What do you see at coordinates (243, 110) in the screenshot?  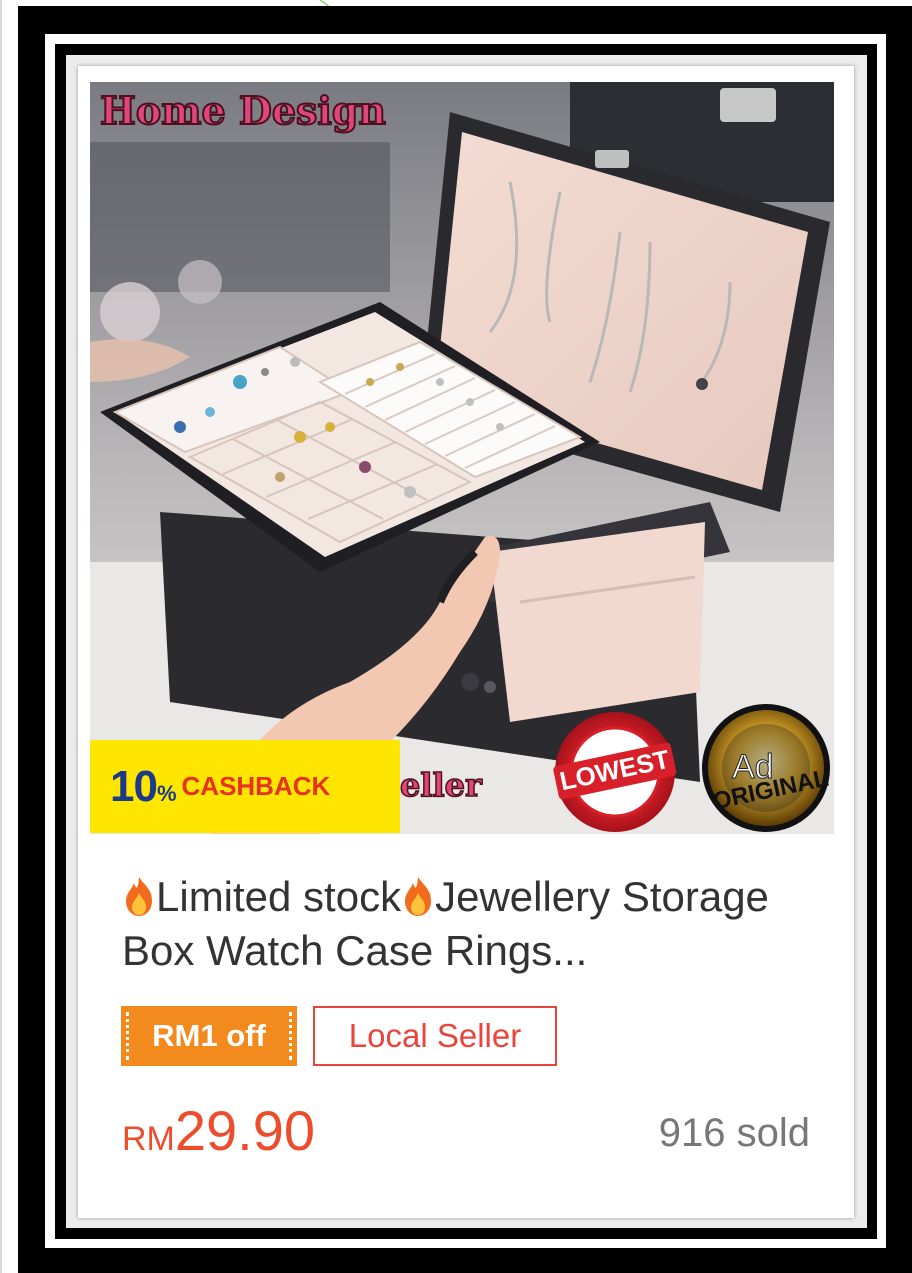 I see `brand-tag: Home Design` at bounding box center [243, 110].